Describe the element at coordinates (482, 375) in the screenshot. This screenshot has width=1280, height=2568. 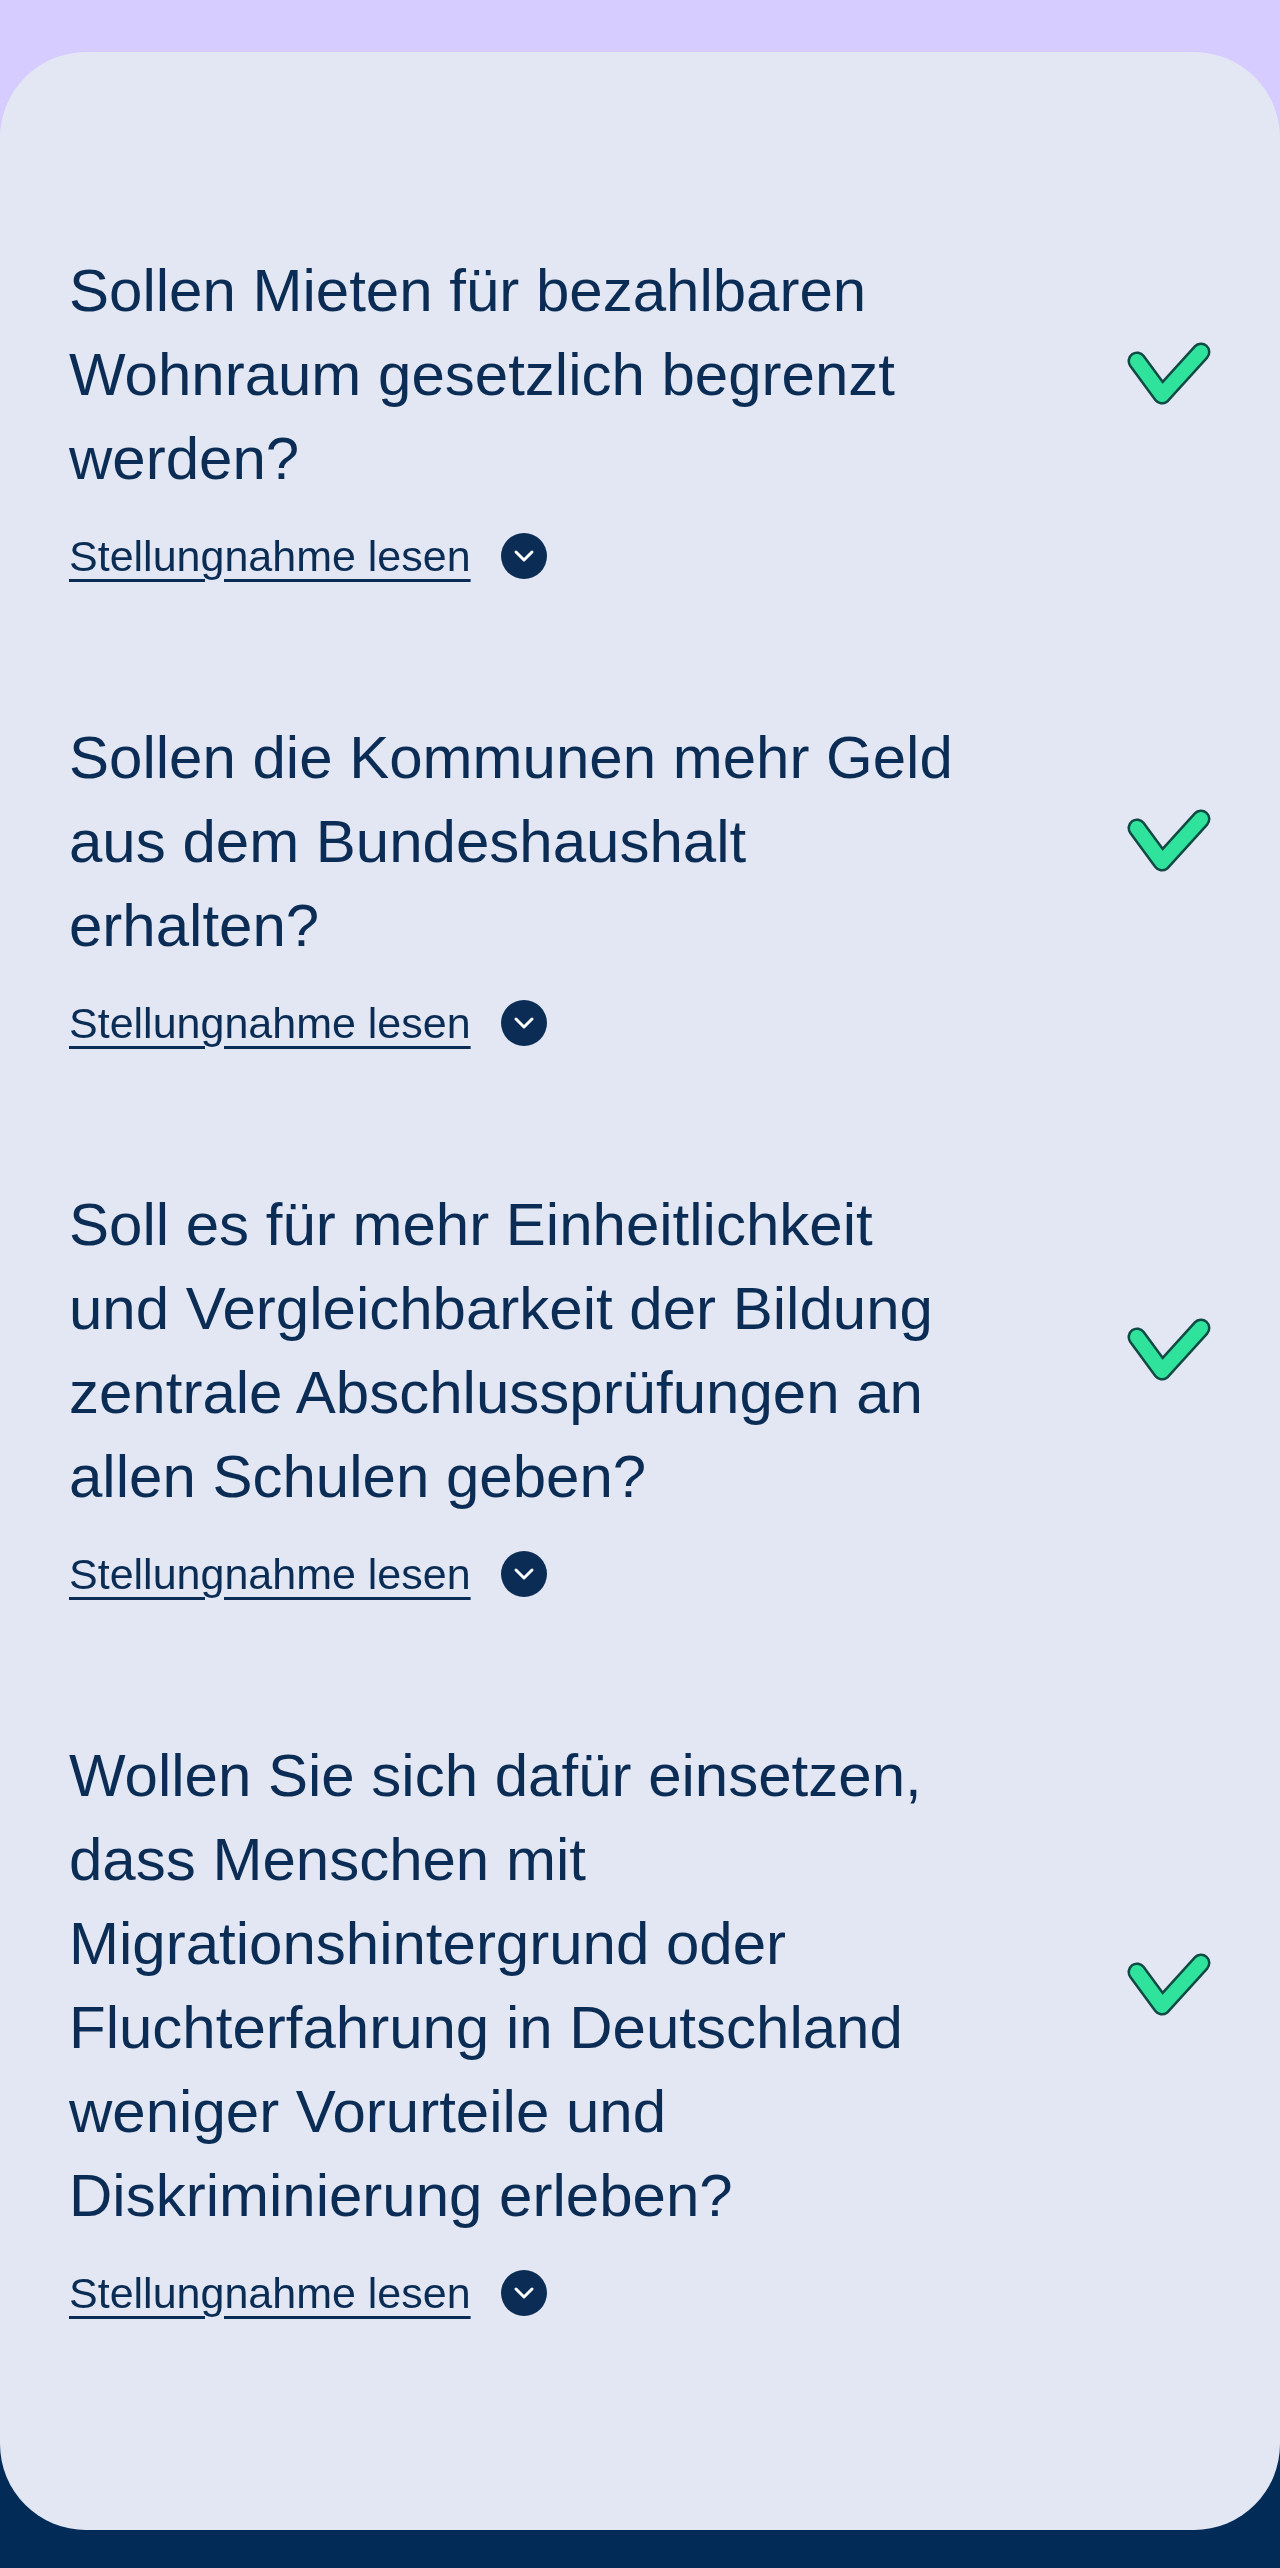
I see `question-text: Sollen Mieten für bezahlbaren Wohnraum gesetzlich begrenzt werden?` at that location.